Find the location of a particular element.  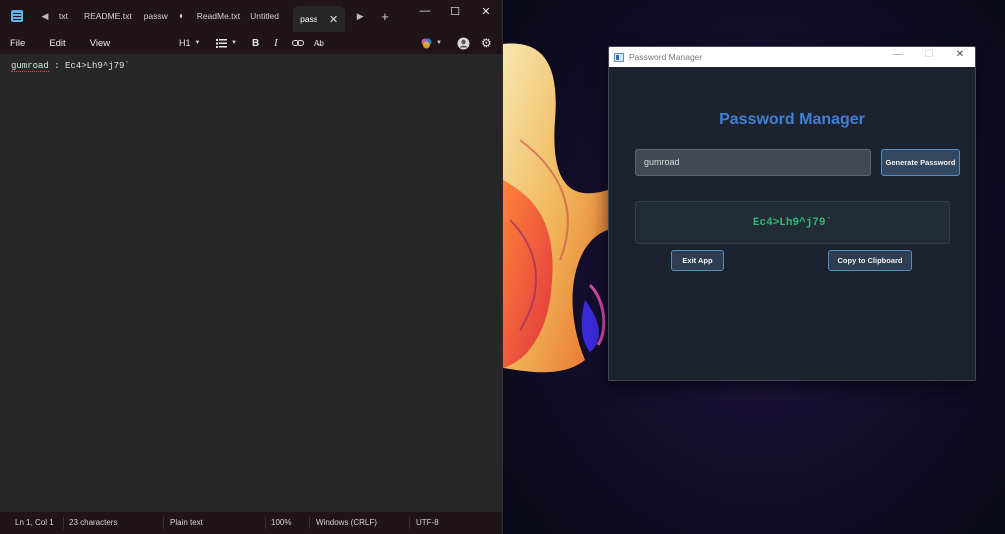

new-tab-plus-icon: + is located at coordinates (385, 16).